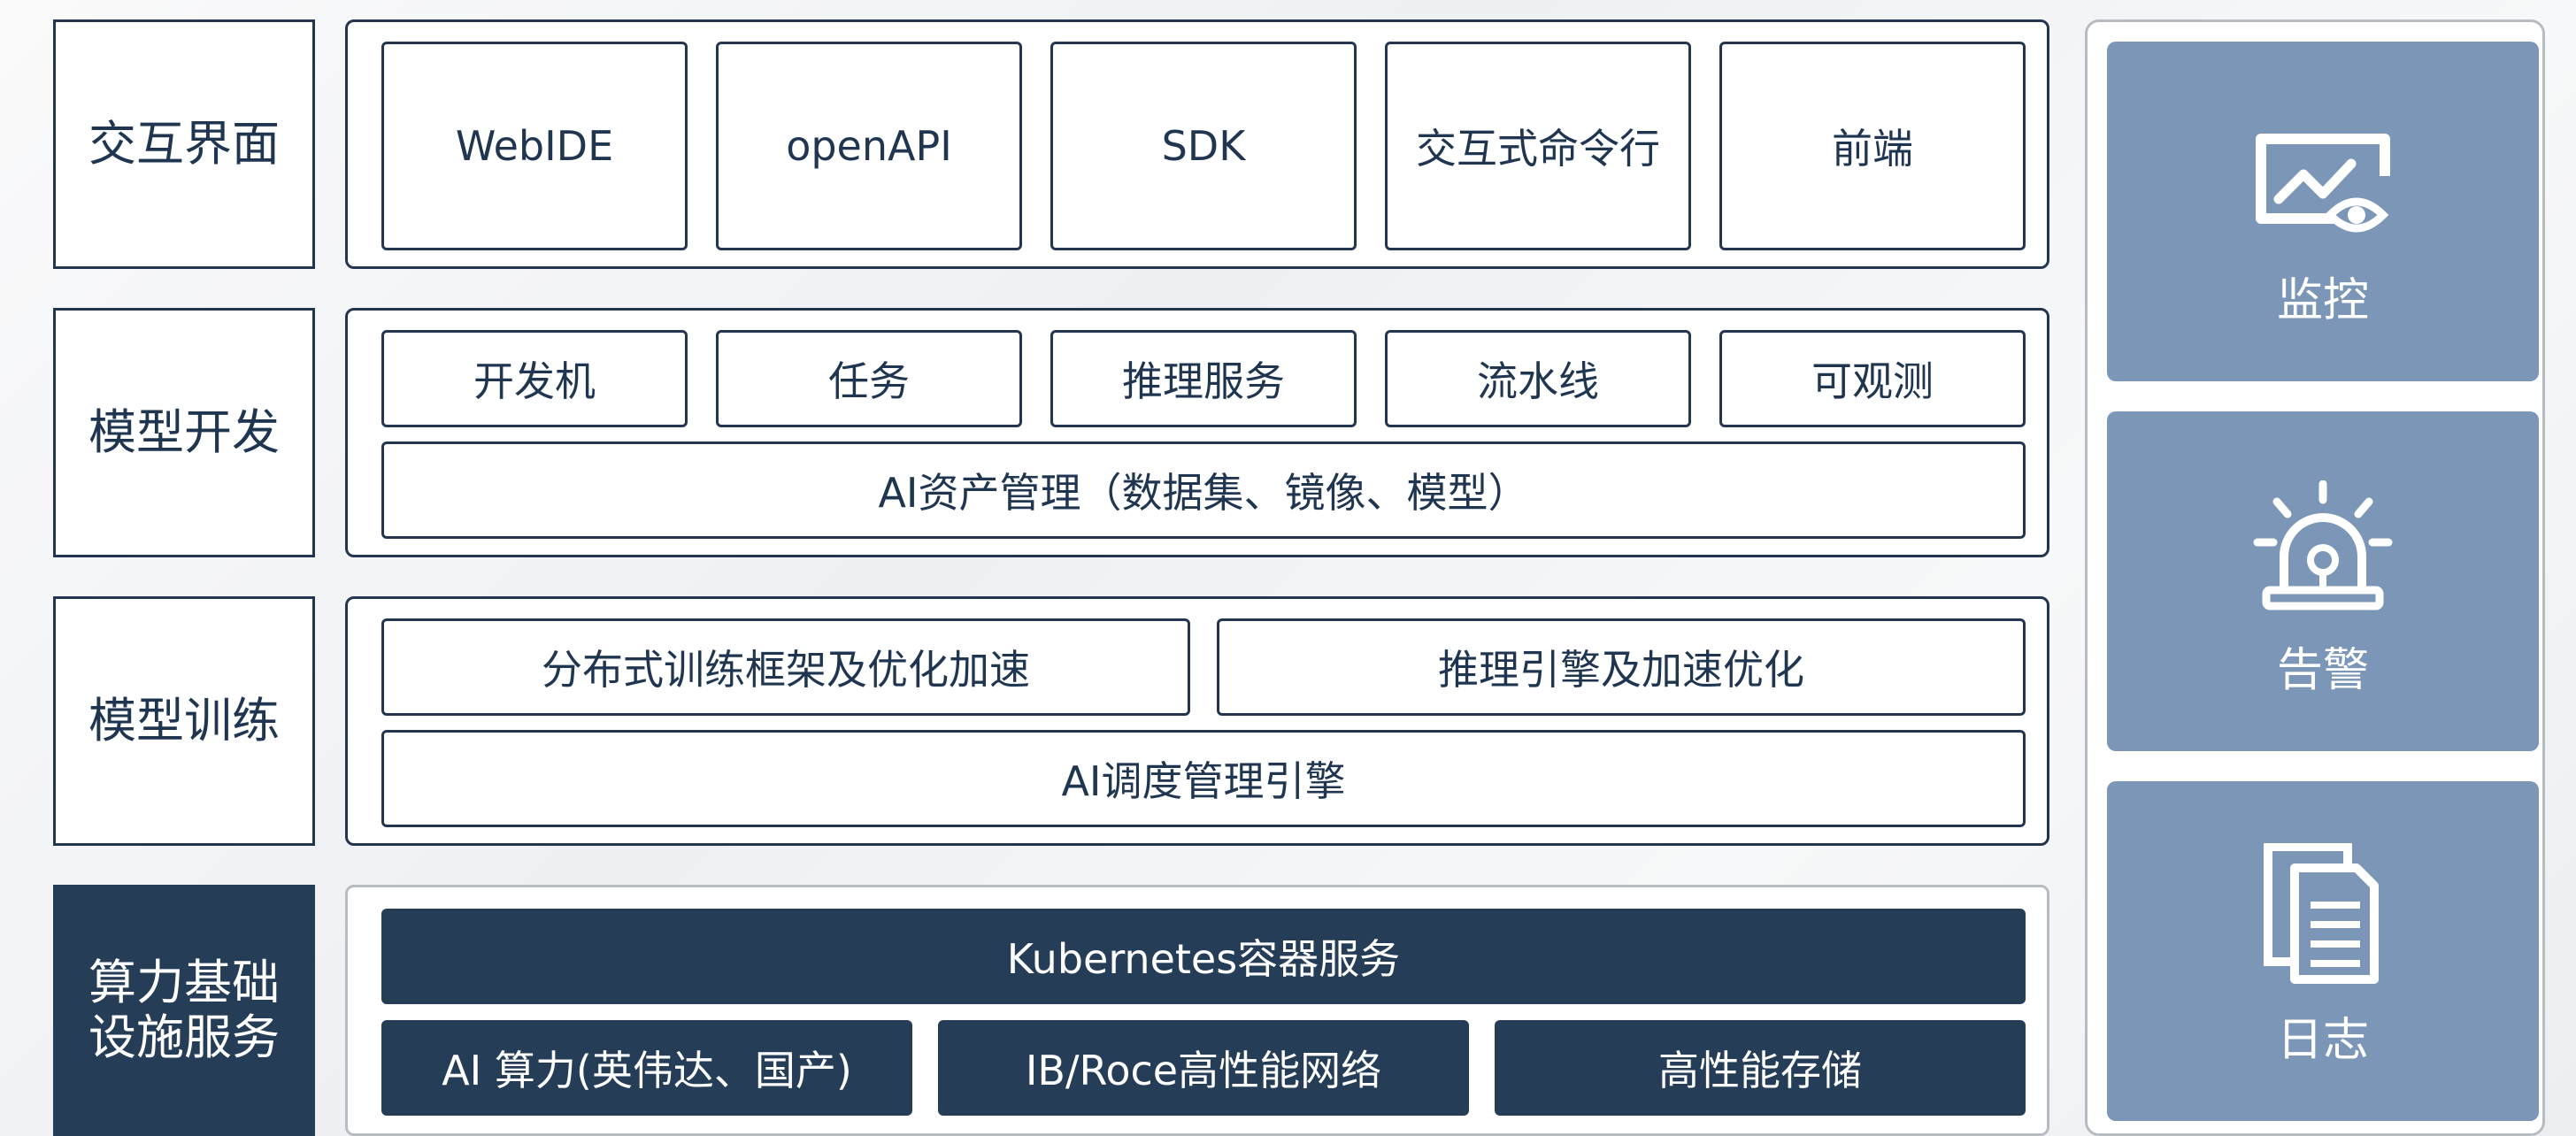 The height and width of the screenshot is (1136, 2576). Describe the element at coordinates (534, 378) in the screenshot. I see `box-dev-machine: 开发机` at that location.